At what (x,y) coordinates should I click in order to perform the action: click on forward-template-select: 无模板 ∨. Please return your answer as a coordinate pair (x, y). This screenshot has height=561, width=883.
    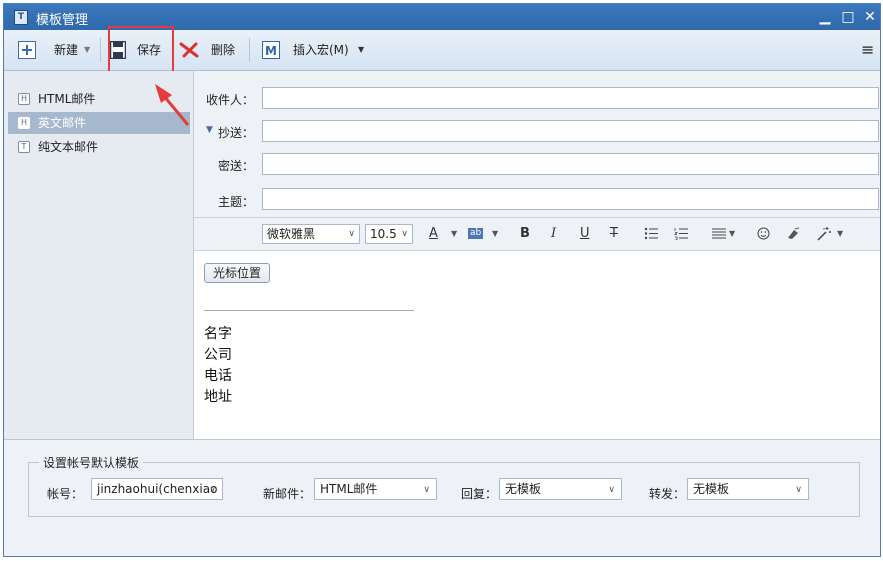
    Looking at the image, I should click on (748, 489).